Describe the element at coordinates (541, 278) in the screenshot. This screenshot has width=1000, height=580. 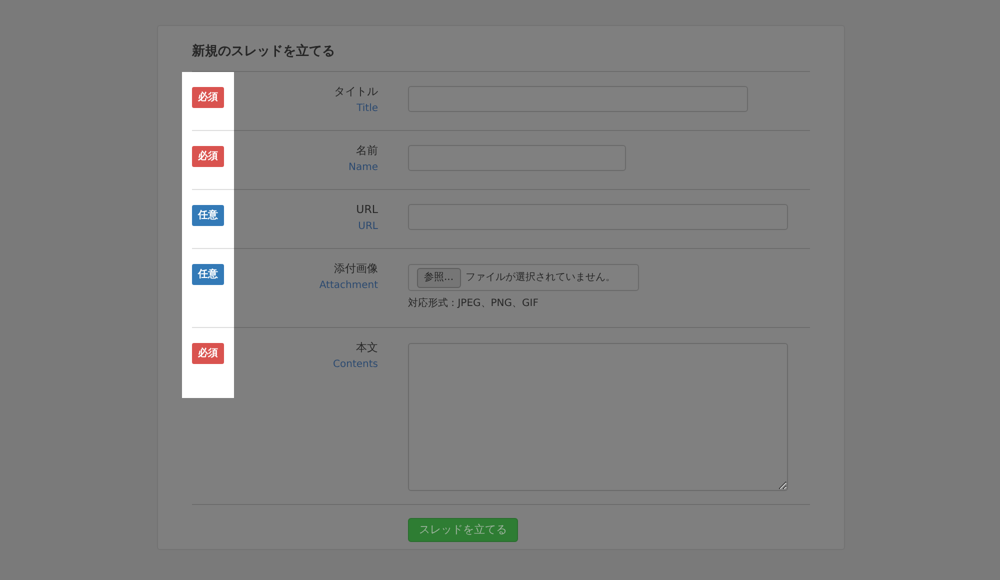
I see `file-status: ファイルが選択されていません。` at that location.